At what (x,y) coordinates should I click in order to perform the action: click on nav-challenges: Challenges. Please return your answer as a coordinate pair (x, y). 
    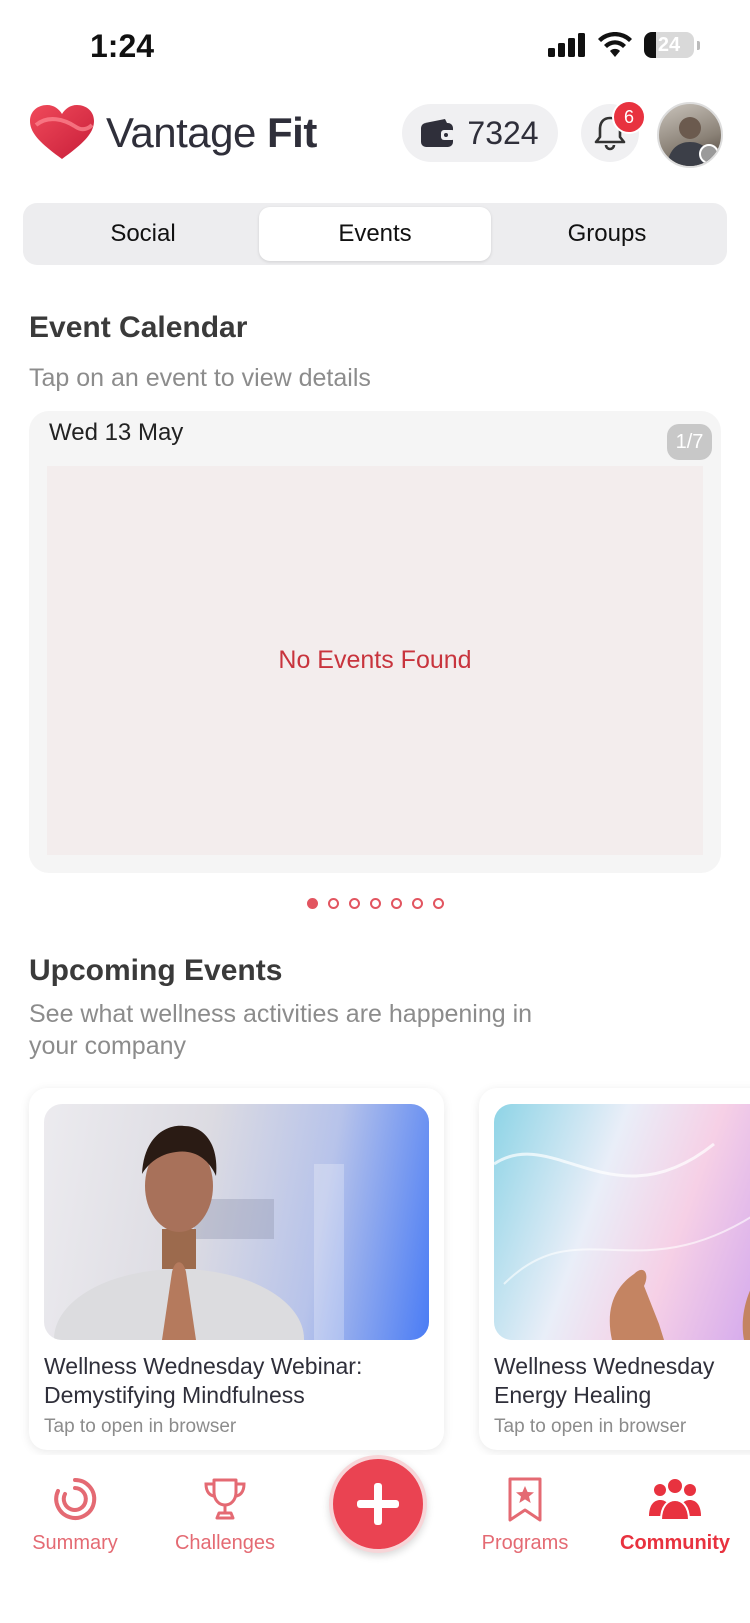
    Looking at the image, I should click on (225, 1515).